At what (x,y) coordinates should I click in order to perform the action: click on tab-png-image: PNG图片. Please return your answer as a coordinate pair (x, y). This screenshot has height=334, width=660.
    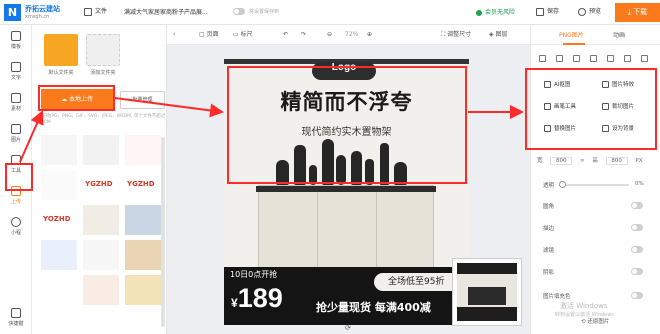
    Looking at the image, I should click on (571, 34).